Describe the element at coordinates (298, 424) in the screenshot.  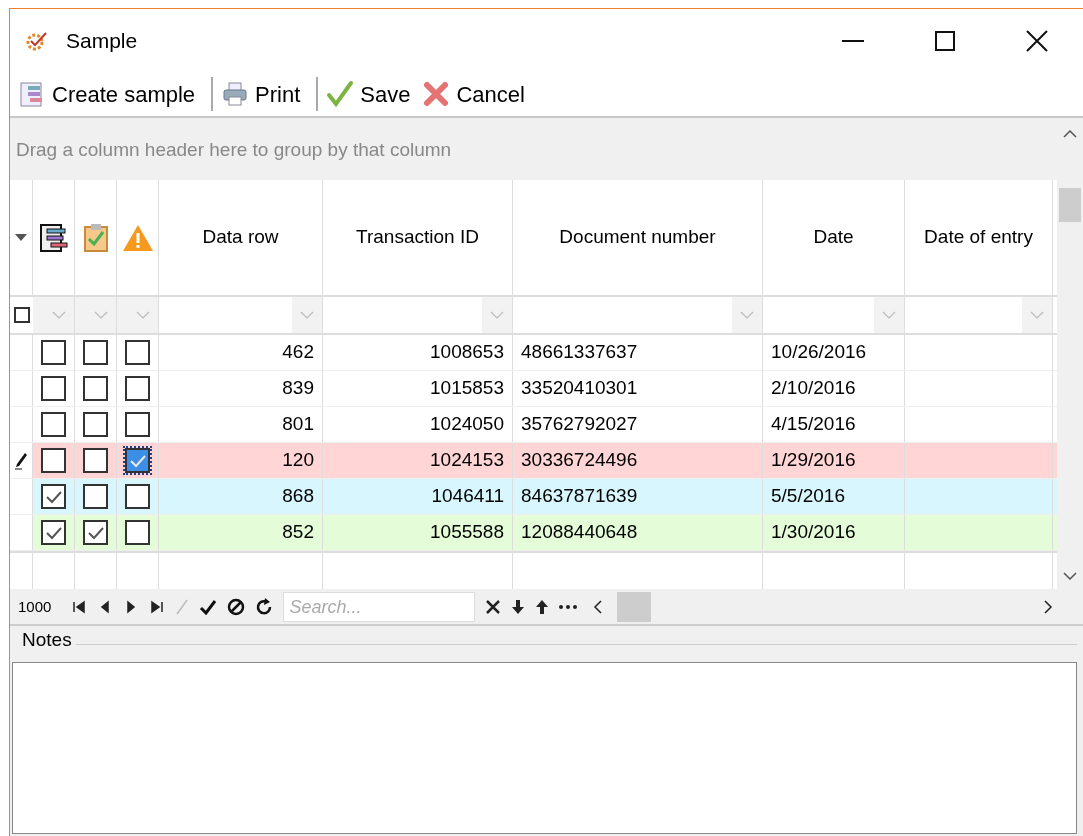
I see `table-cell-text: 801` at that location.